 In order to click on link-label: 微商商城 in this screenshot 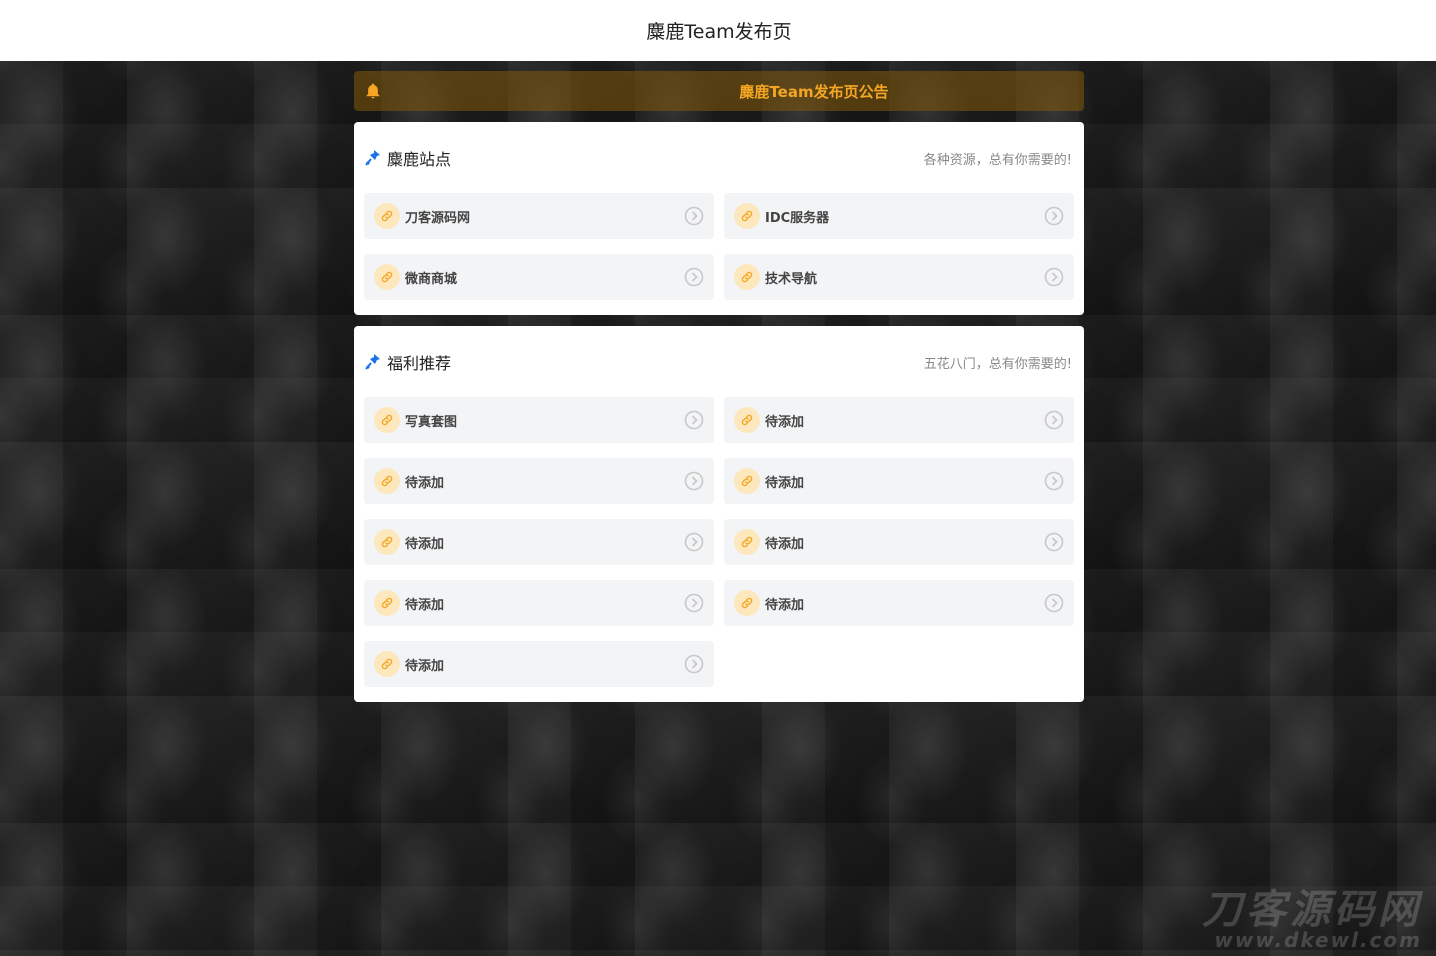, I will do `click(431, 279)`.